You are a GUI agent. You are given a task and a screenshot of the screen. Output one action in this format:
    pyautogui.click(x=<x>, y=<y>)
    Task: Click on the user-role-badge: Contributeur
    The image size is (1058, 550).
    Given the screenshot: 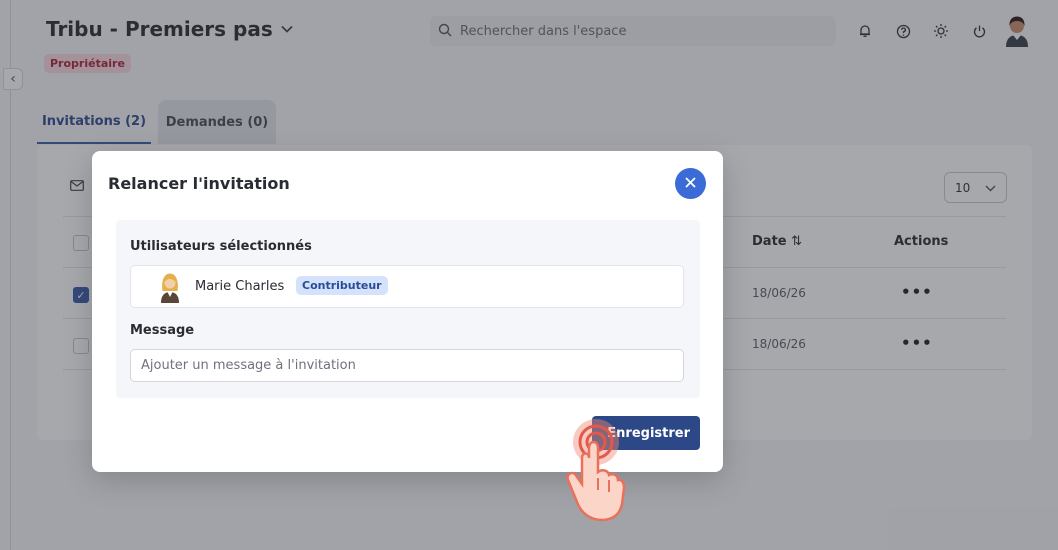 What is the action you would take?
    pyautogui.click(x=342, y=285)
    